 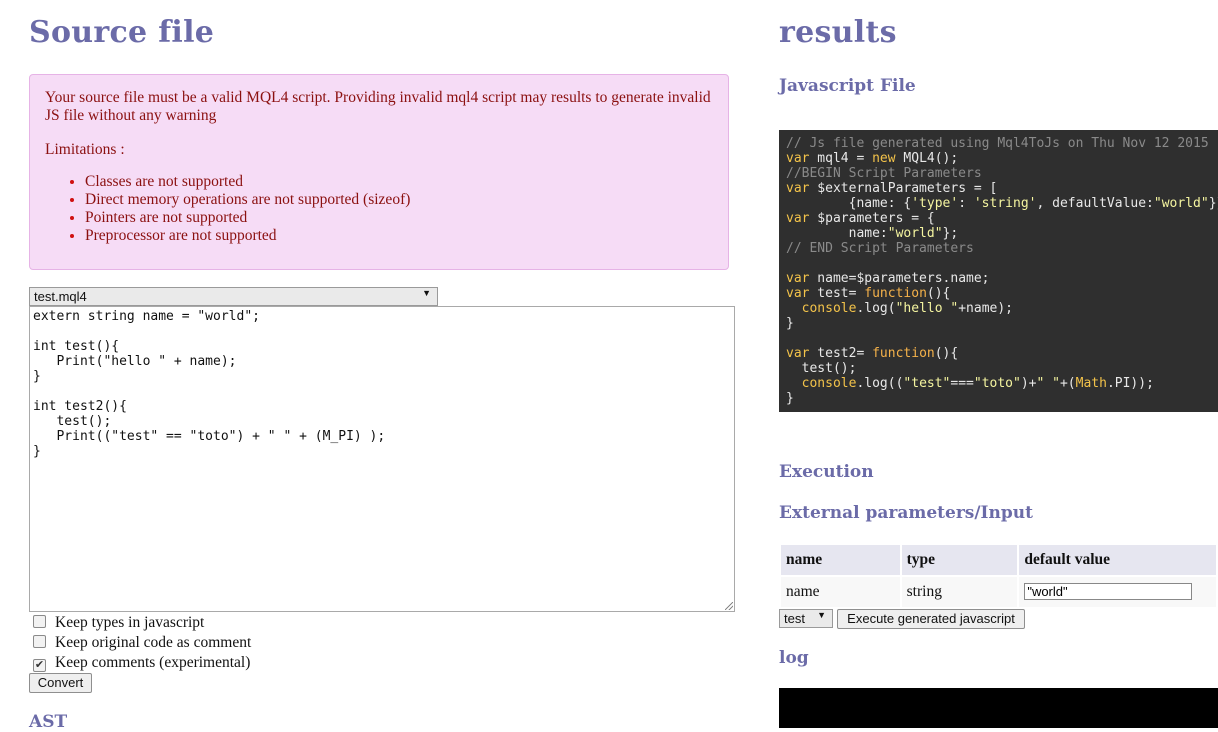 What do you see at coordinates (806, 618) in the screenshot?
I see `function-select: test ▼` at bounding box center [806, 618].